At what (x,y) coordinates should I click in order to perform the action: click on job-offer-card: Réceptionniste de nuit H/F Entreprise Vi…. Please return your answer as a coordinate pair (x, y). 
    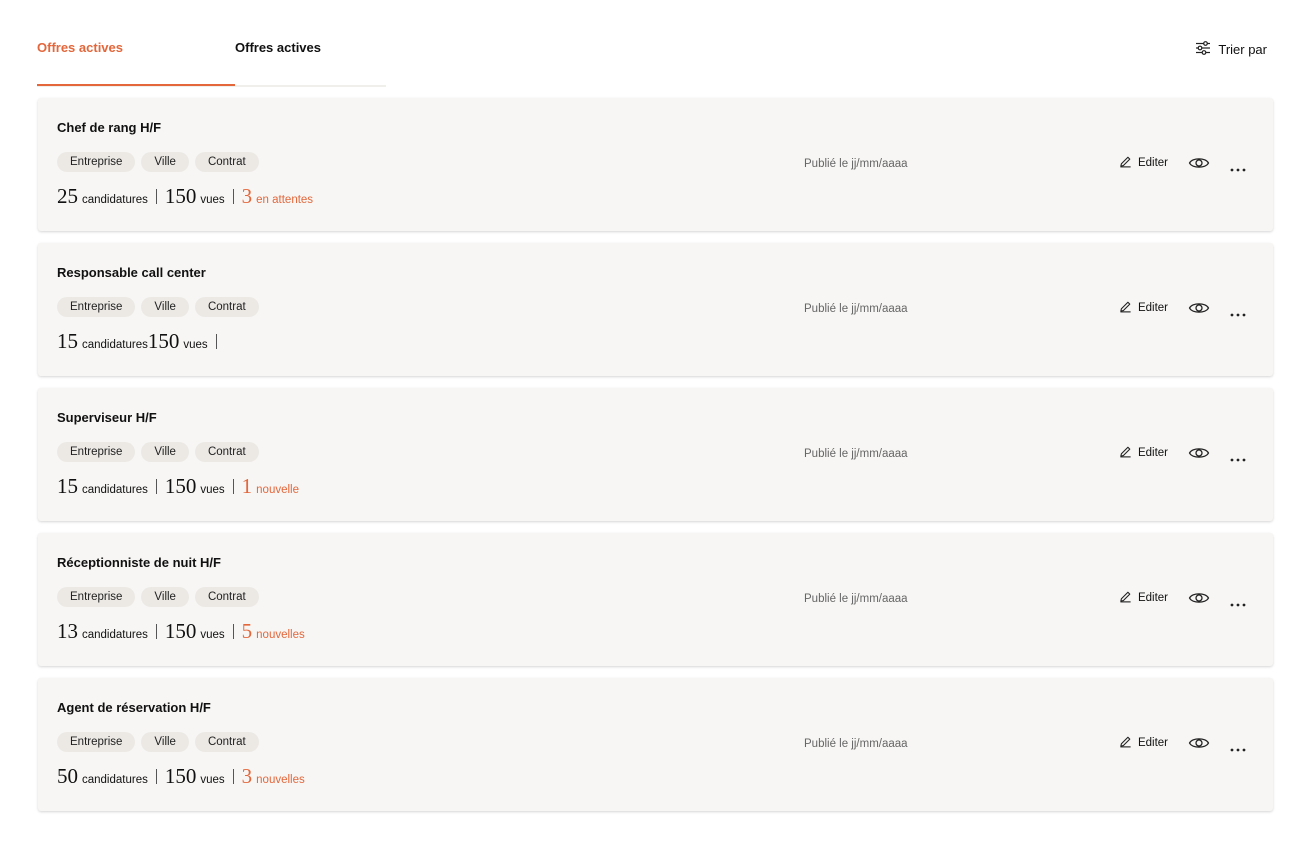
    Looking at the image, I should click on (655, 599).